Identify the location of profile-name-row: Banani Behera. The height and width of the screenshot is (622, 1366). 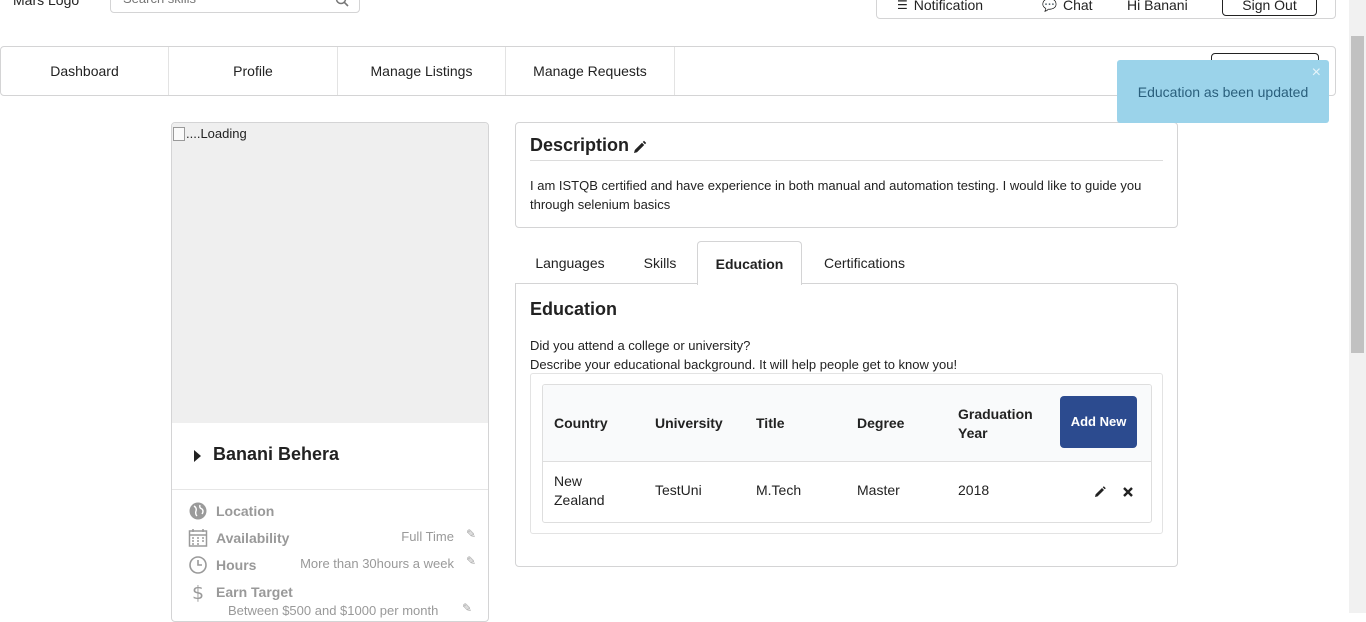
(330, 457).